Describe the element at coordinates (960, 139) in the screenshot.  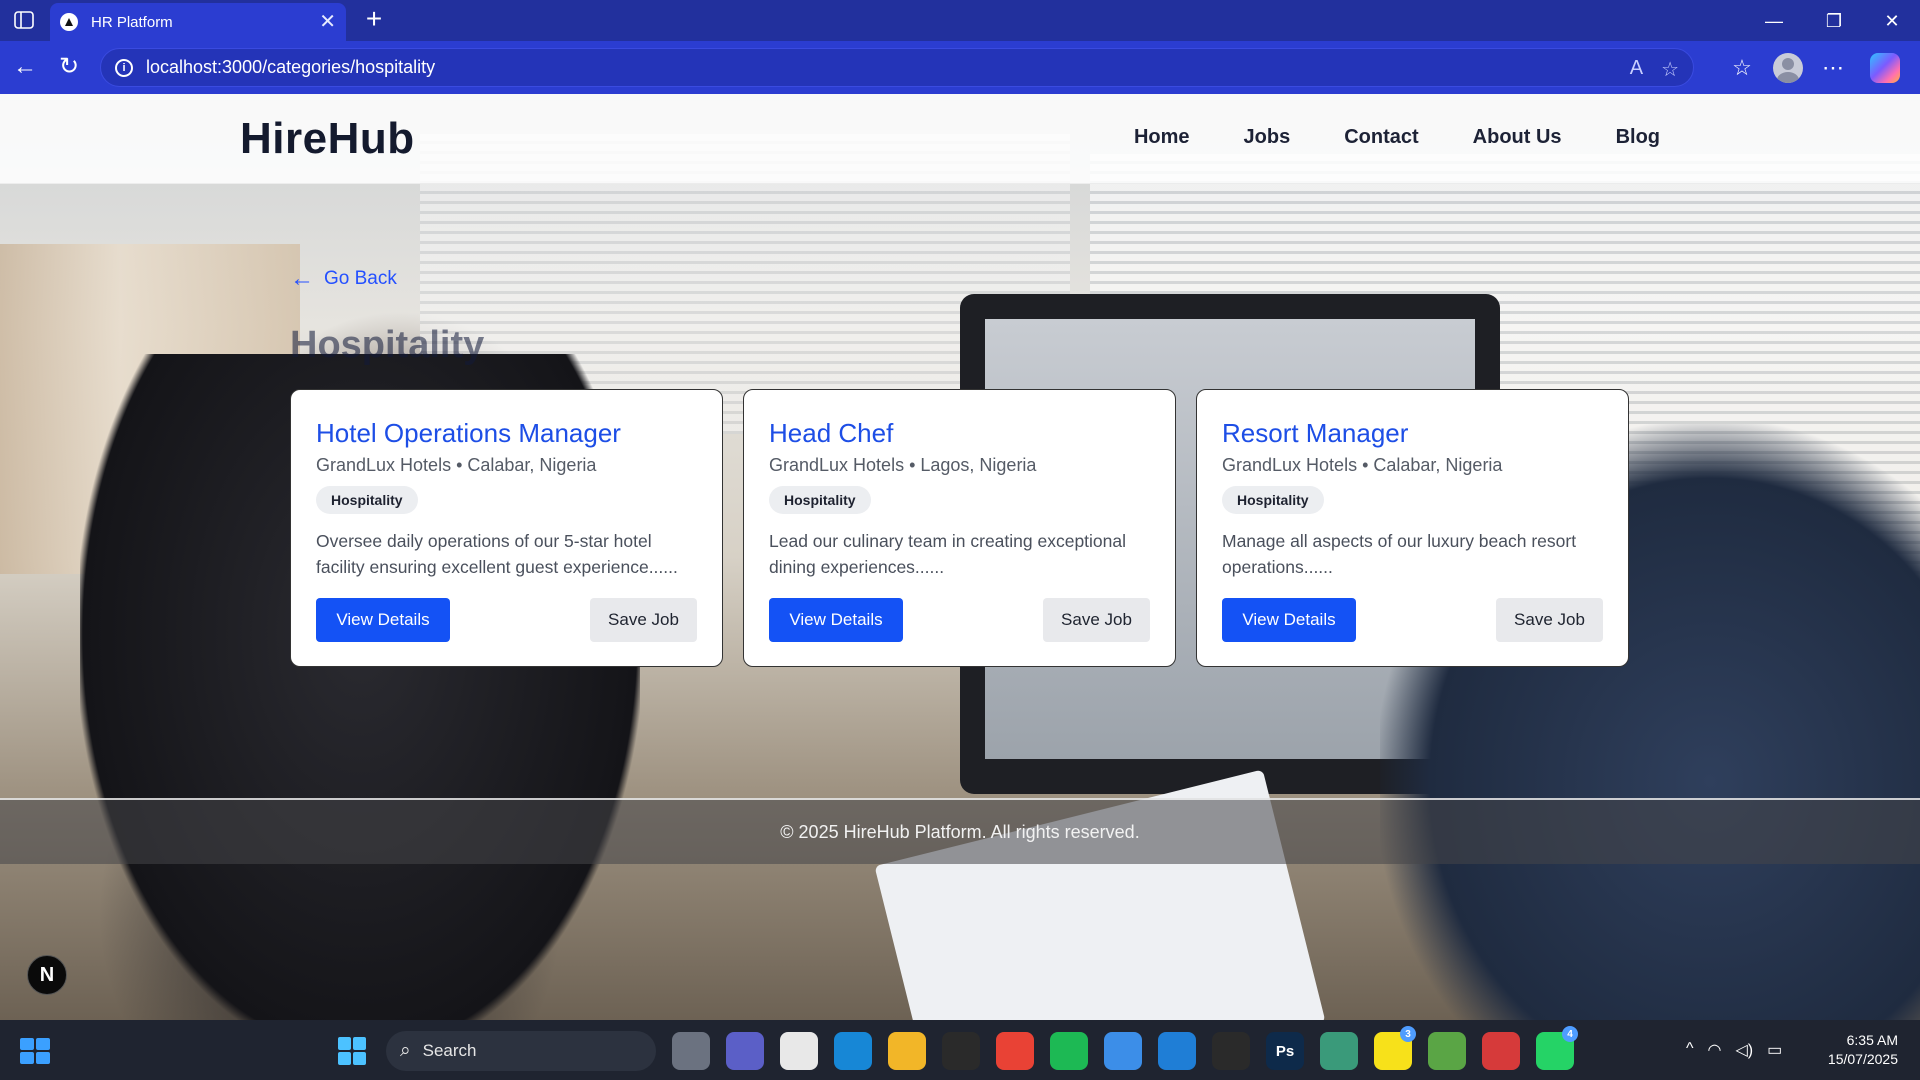
I see `site-header: HireHub Home Jobs Contact About Us Blog` at that location.